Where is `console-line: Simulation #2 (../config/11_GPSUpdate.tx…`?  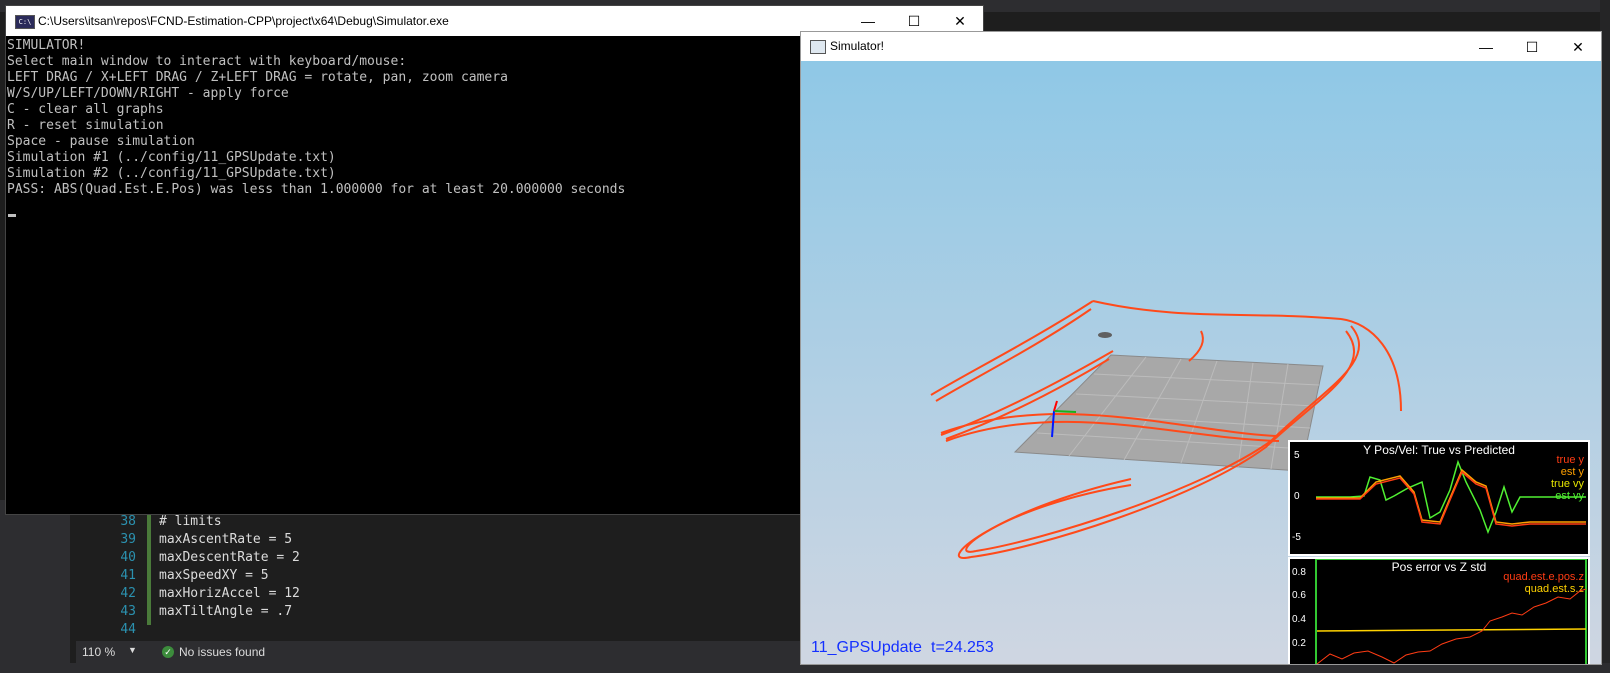
console-line: Simulation #2 (../config/11_GPSUpdate.tx… is located at coordinates (171, 173).